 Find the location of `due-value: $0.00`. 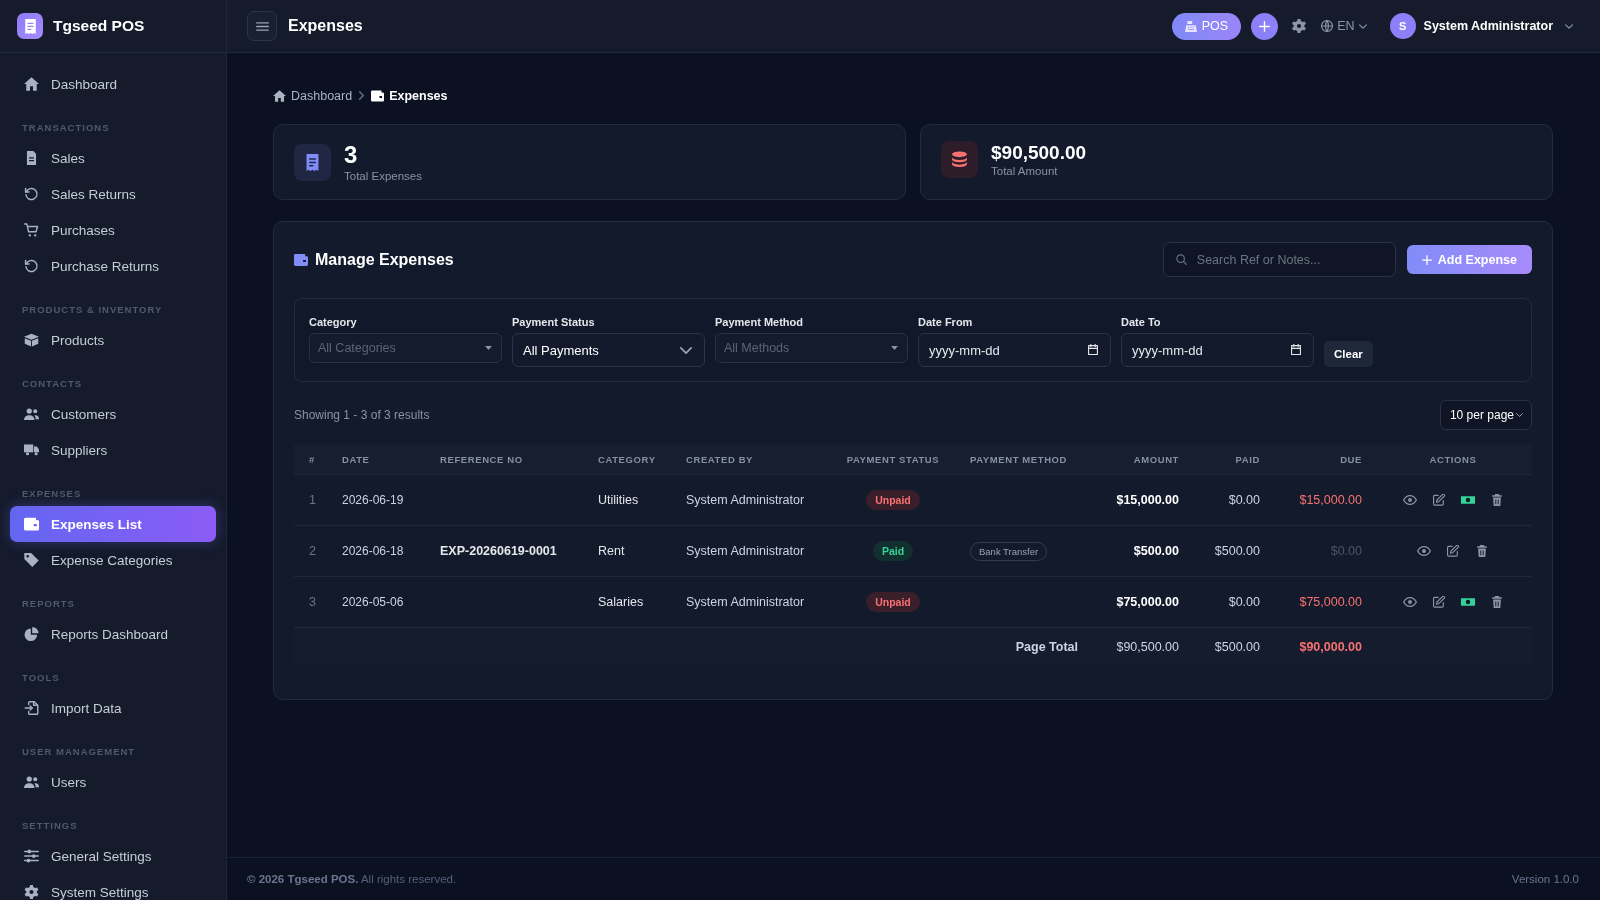

due-value: $0.00 is located at coordinates (1346, 551).